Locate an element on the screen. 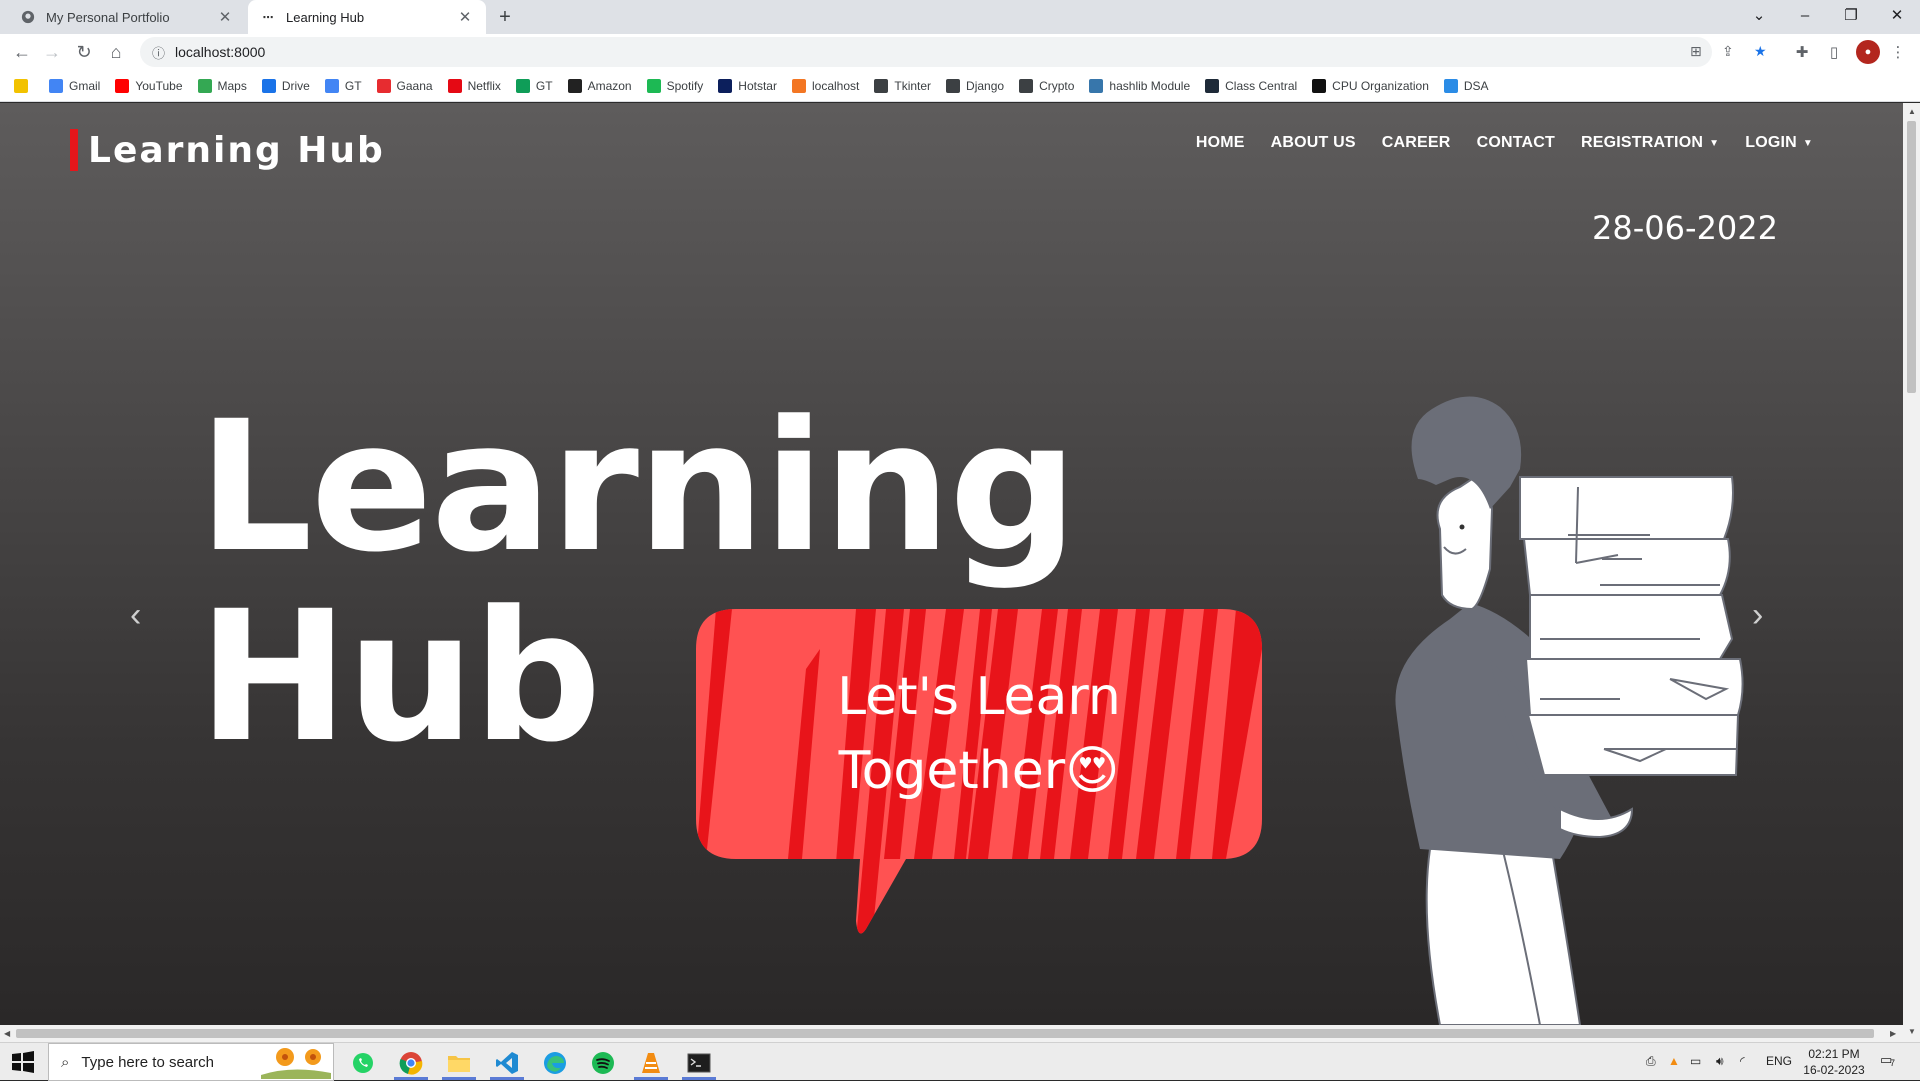 This screenshot has width=1920, height=1081. bookmark-item: Tkinter is located at coordinates (902, 85).